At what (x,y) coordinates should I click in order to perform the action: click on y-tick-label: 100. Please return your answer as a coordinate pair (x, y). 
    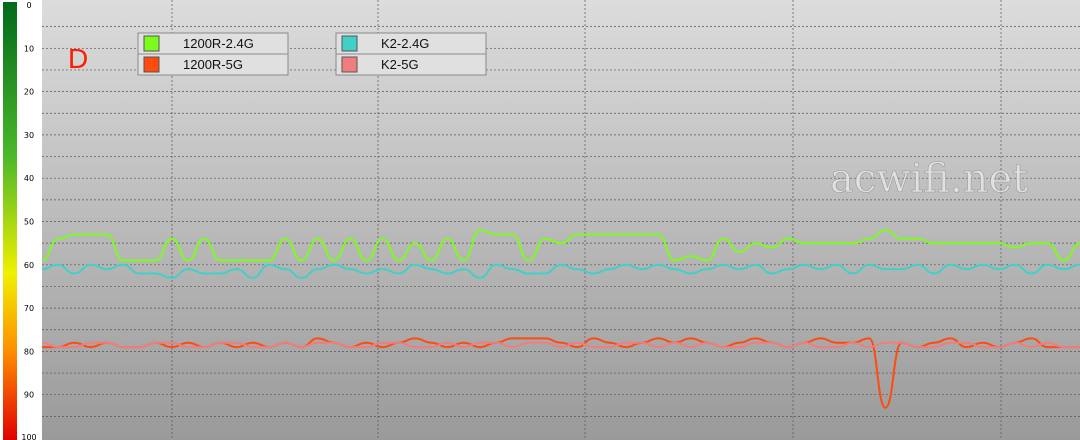
    Looking at the image, I should click on (28, 436).